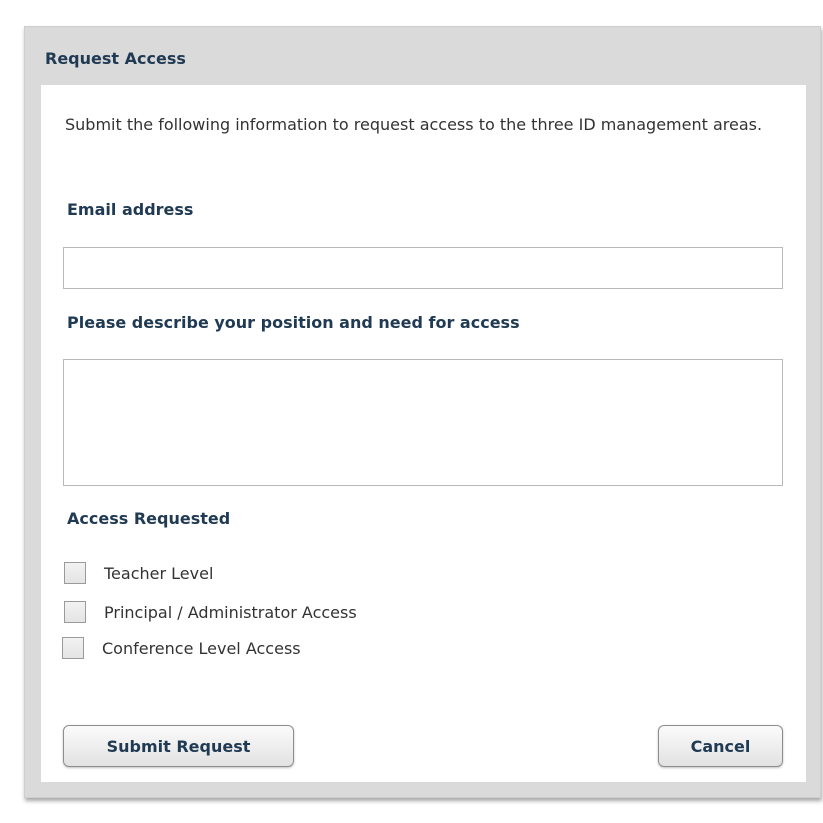 The height and width of the screenshot is (823, 823). What do you see at coordinates (720, 746) in the screenshot?
I see `cancel-button: Cancel` at bounding box center [720, 746].